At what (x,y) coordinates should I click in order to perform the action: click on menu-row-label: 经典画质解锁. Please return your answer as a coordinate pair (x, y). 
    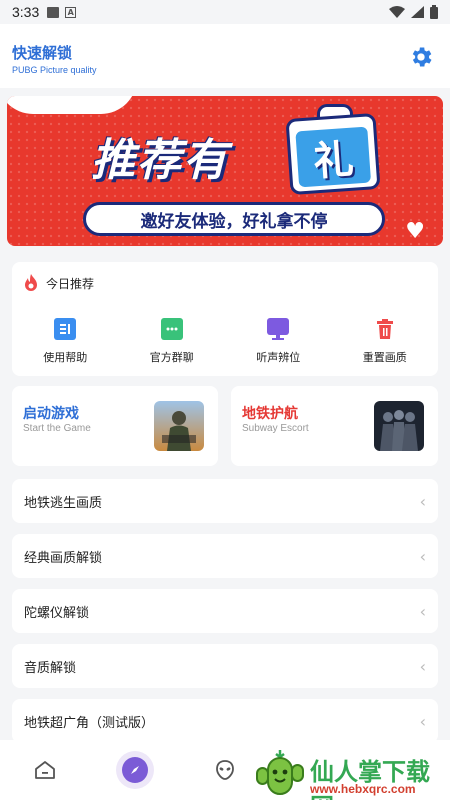
    Looking at the image, I should click on (63, 558).